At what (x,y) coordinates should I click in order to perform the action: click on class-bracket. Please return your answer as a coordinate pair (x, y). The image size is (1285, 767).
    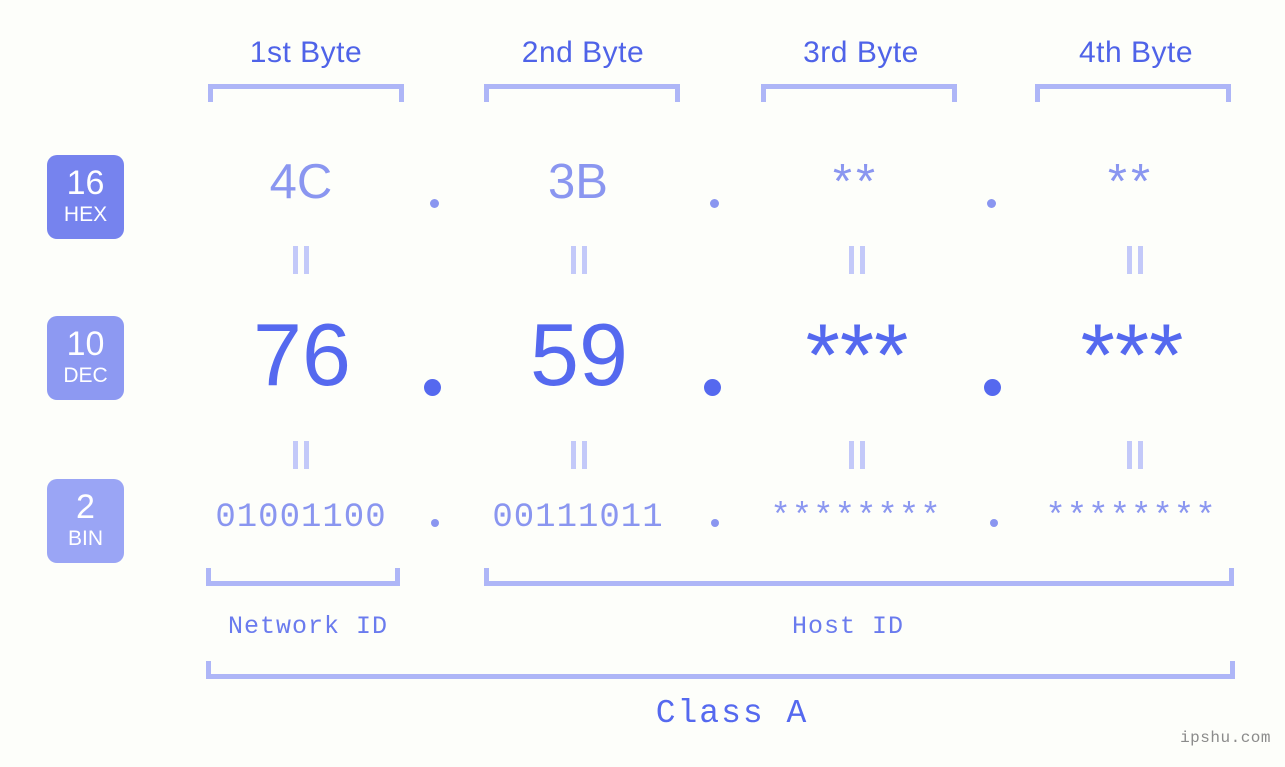
    Looking at the image, I should click on (720, 670).